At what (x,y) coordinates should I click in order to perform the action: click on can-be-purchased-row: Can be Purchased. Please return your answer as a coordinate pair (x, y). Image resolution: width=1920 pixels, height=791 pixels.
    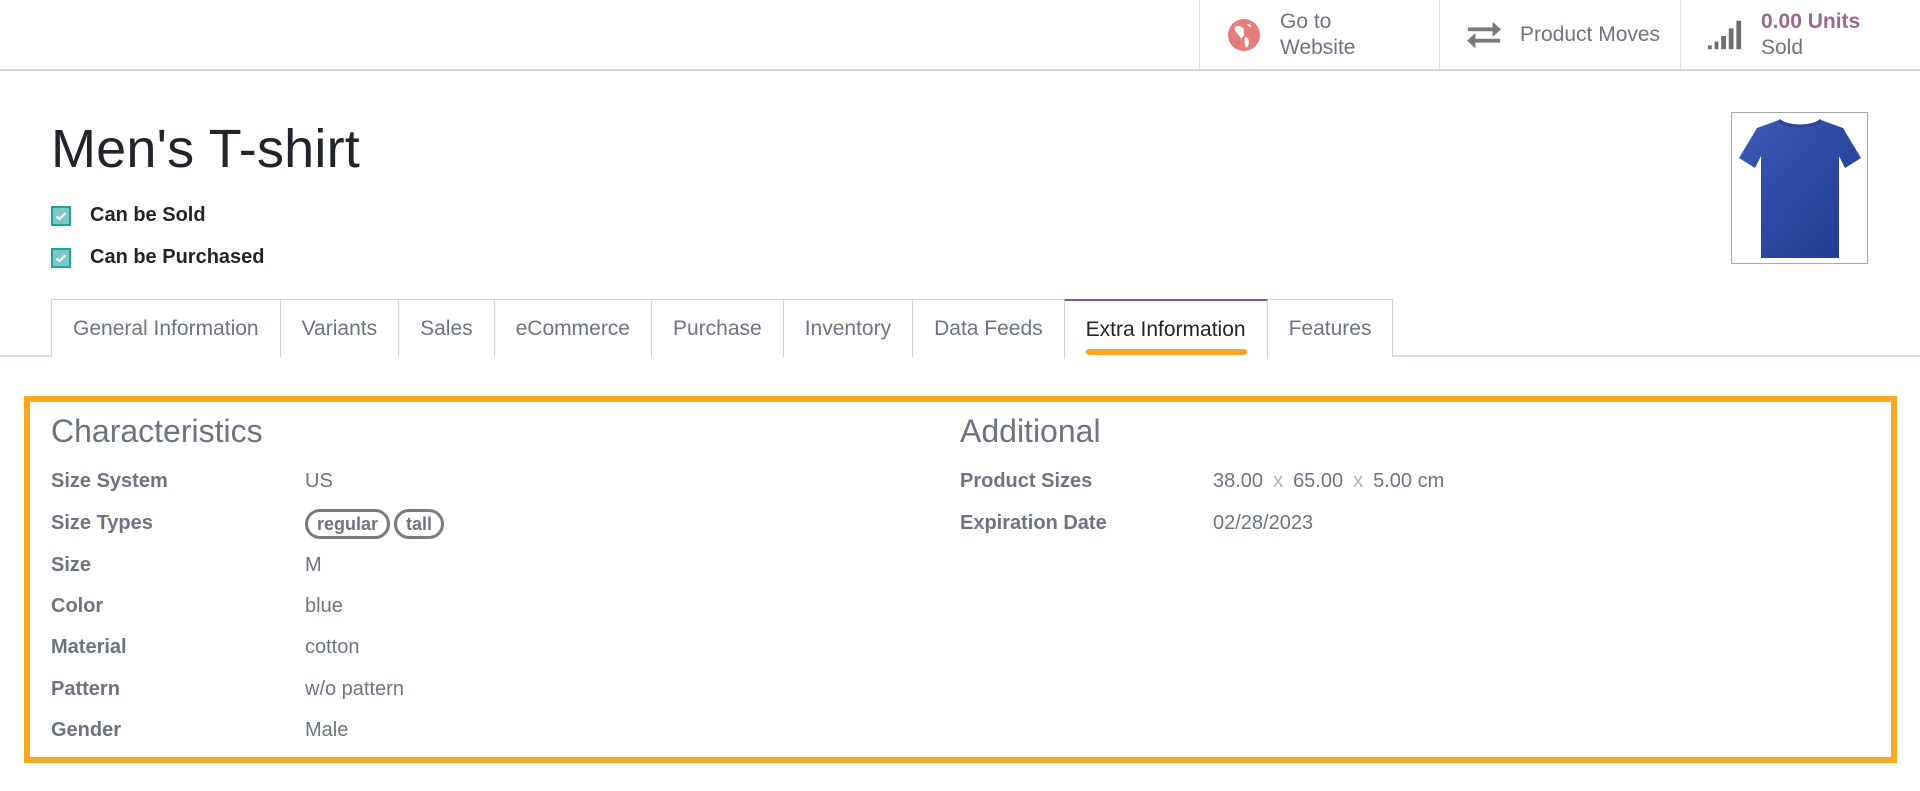
    Looking at the image, I should click on (158, 257).